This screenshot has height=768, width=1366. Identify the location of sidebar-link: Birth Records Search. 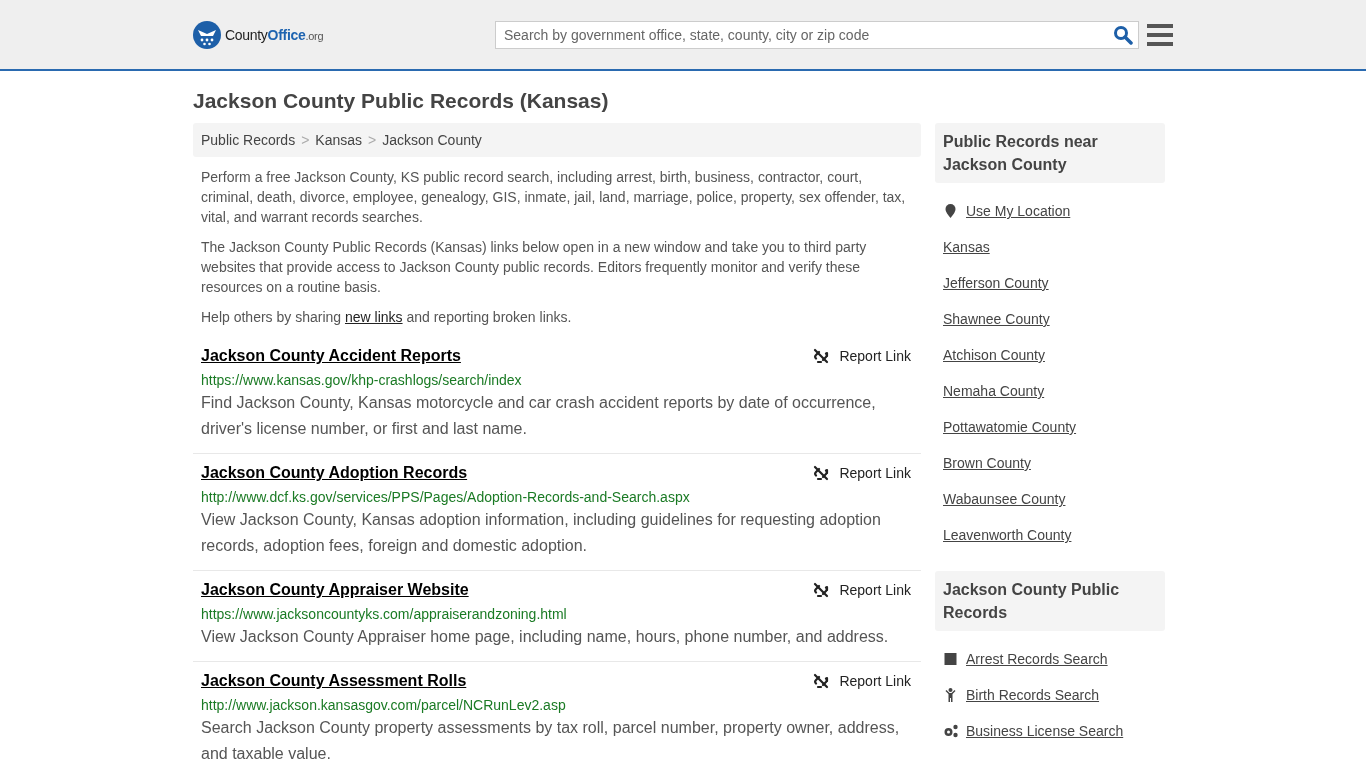
(1033, 695).